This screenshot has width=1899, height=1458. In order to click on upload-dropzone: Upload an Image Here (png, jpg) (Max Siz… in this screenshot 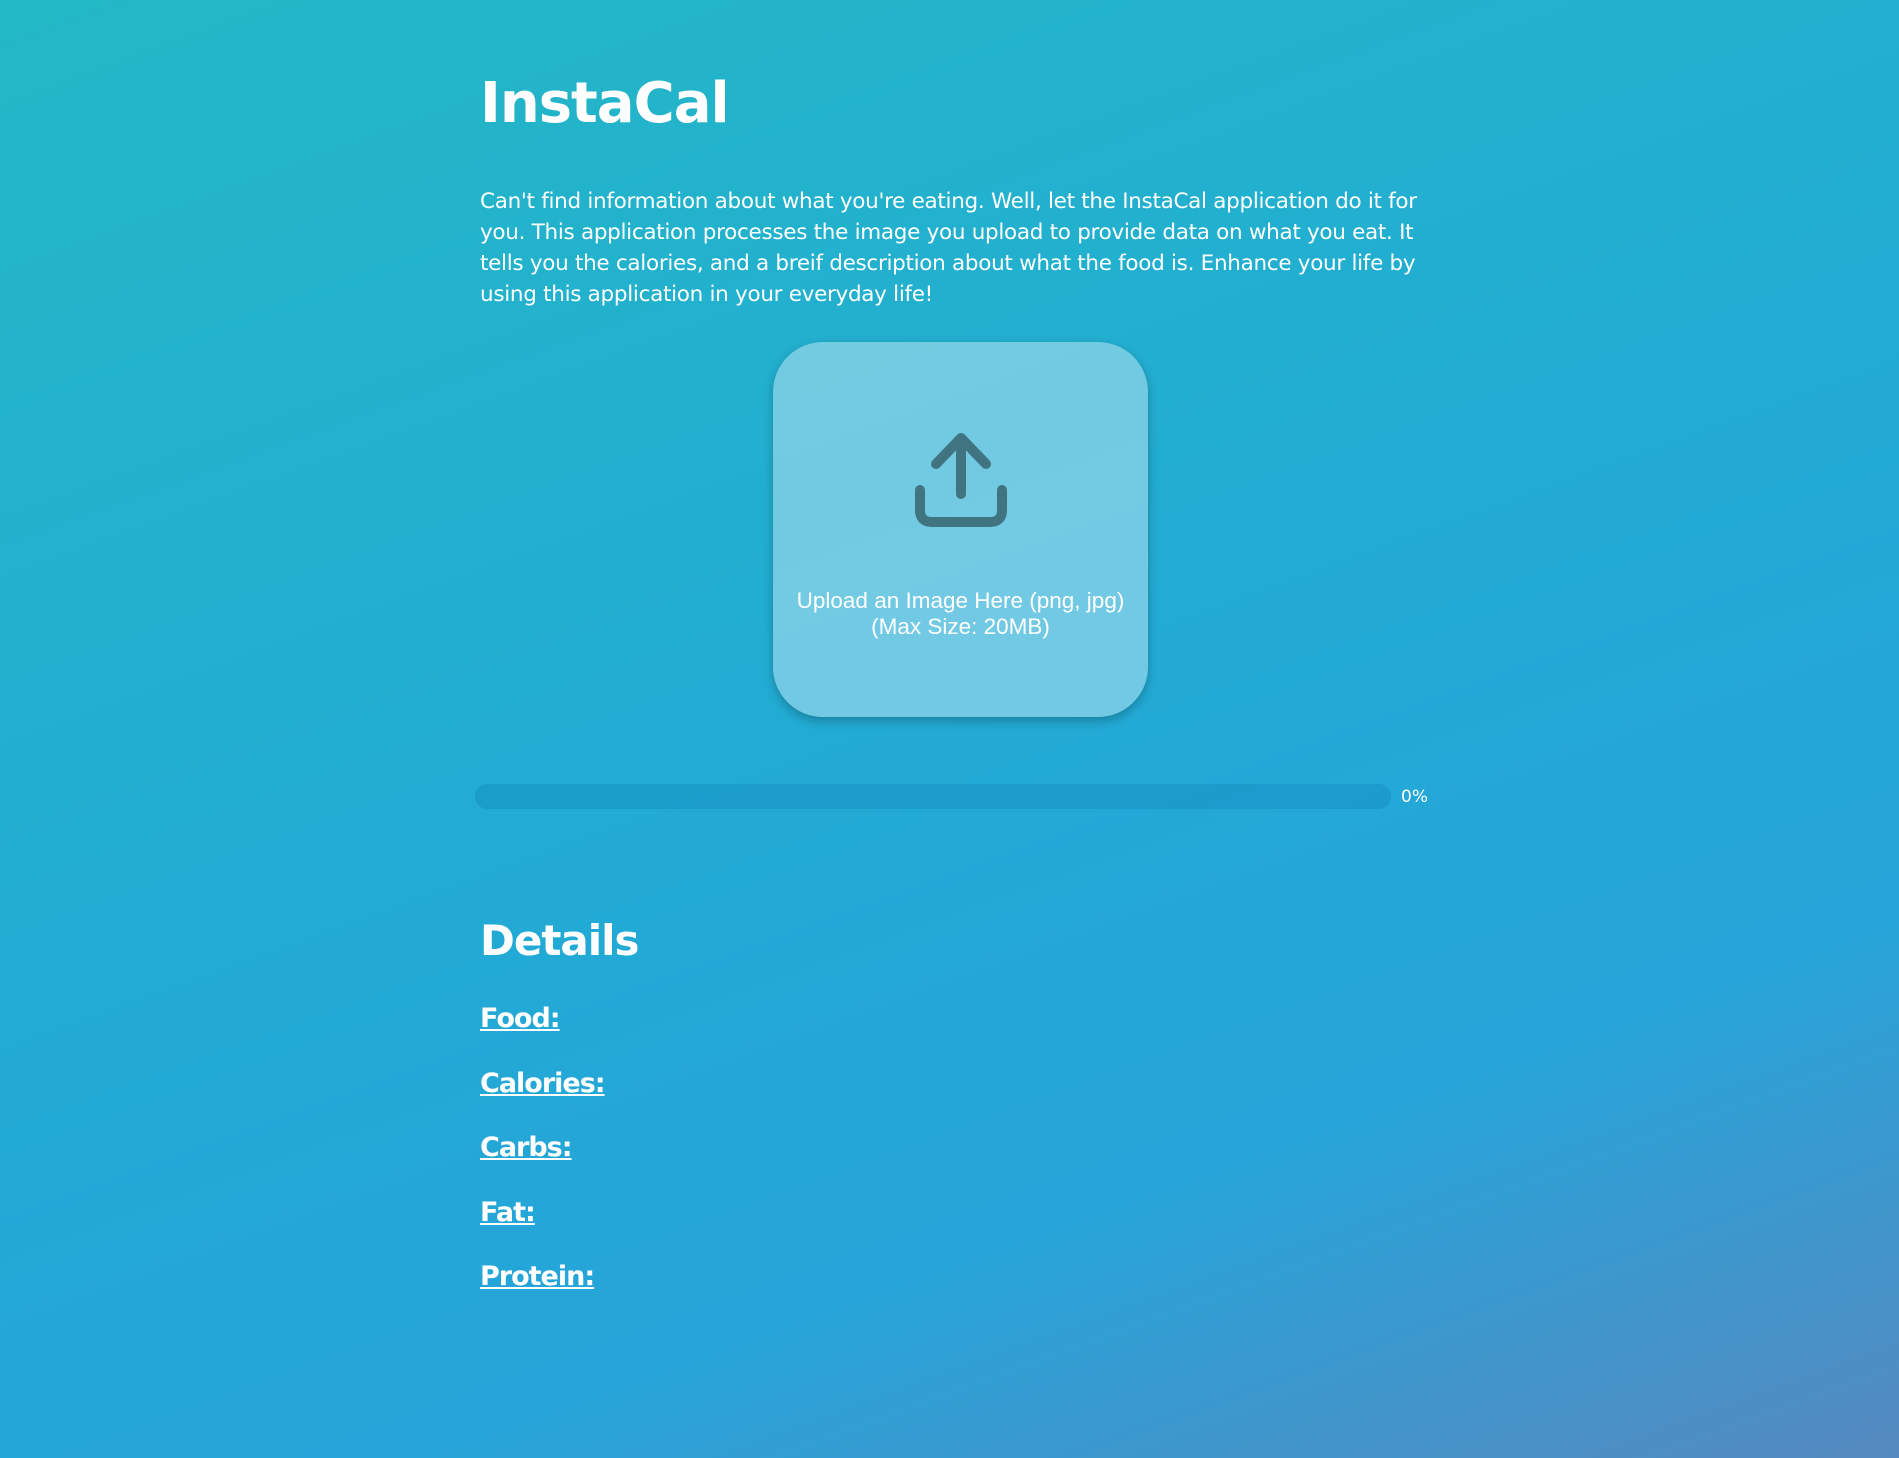, I will do `click(960, 529)`.